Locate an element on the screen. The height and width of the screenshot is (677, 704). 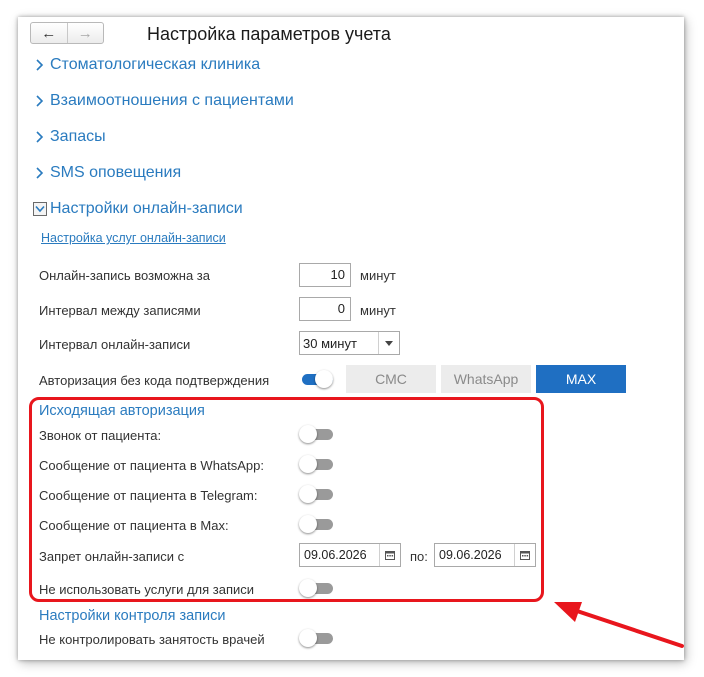
arrow-right-icon: → is located at coordinates (85, 33).